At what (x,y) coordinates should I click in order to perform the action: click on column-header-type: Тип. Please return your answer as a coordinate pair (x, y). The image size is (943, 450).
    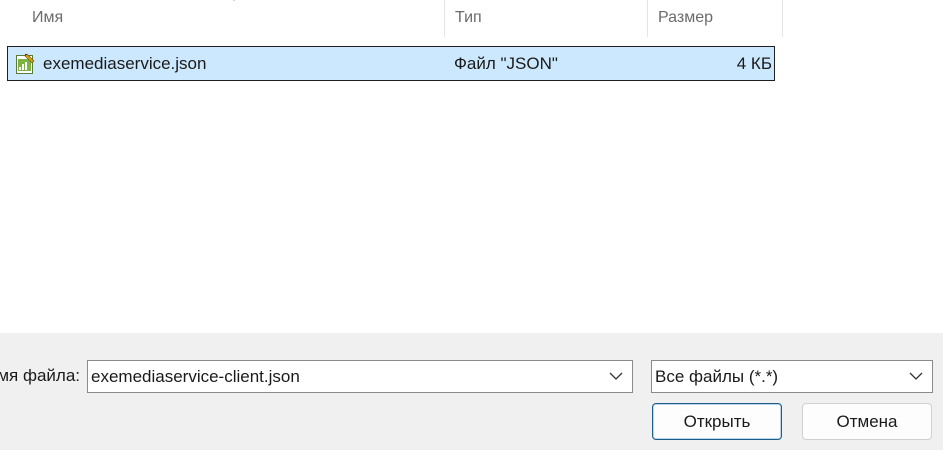
    Looking at the image, I should click on (546, 18).